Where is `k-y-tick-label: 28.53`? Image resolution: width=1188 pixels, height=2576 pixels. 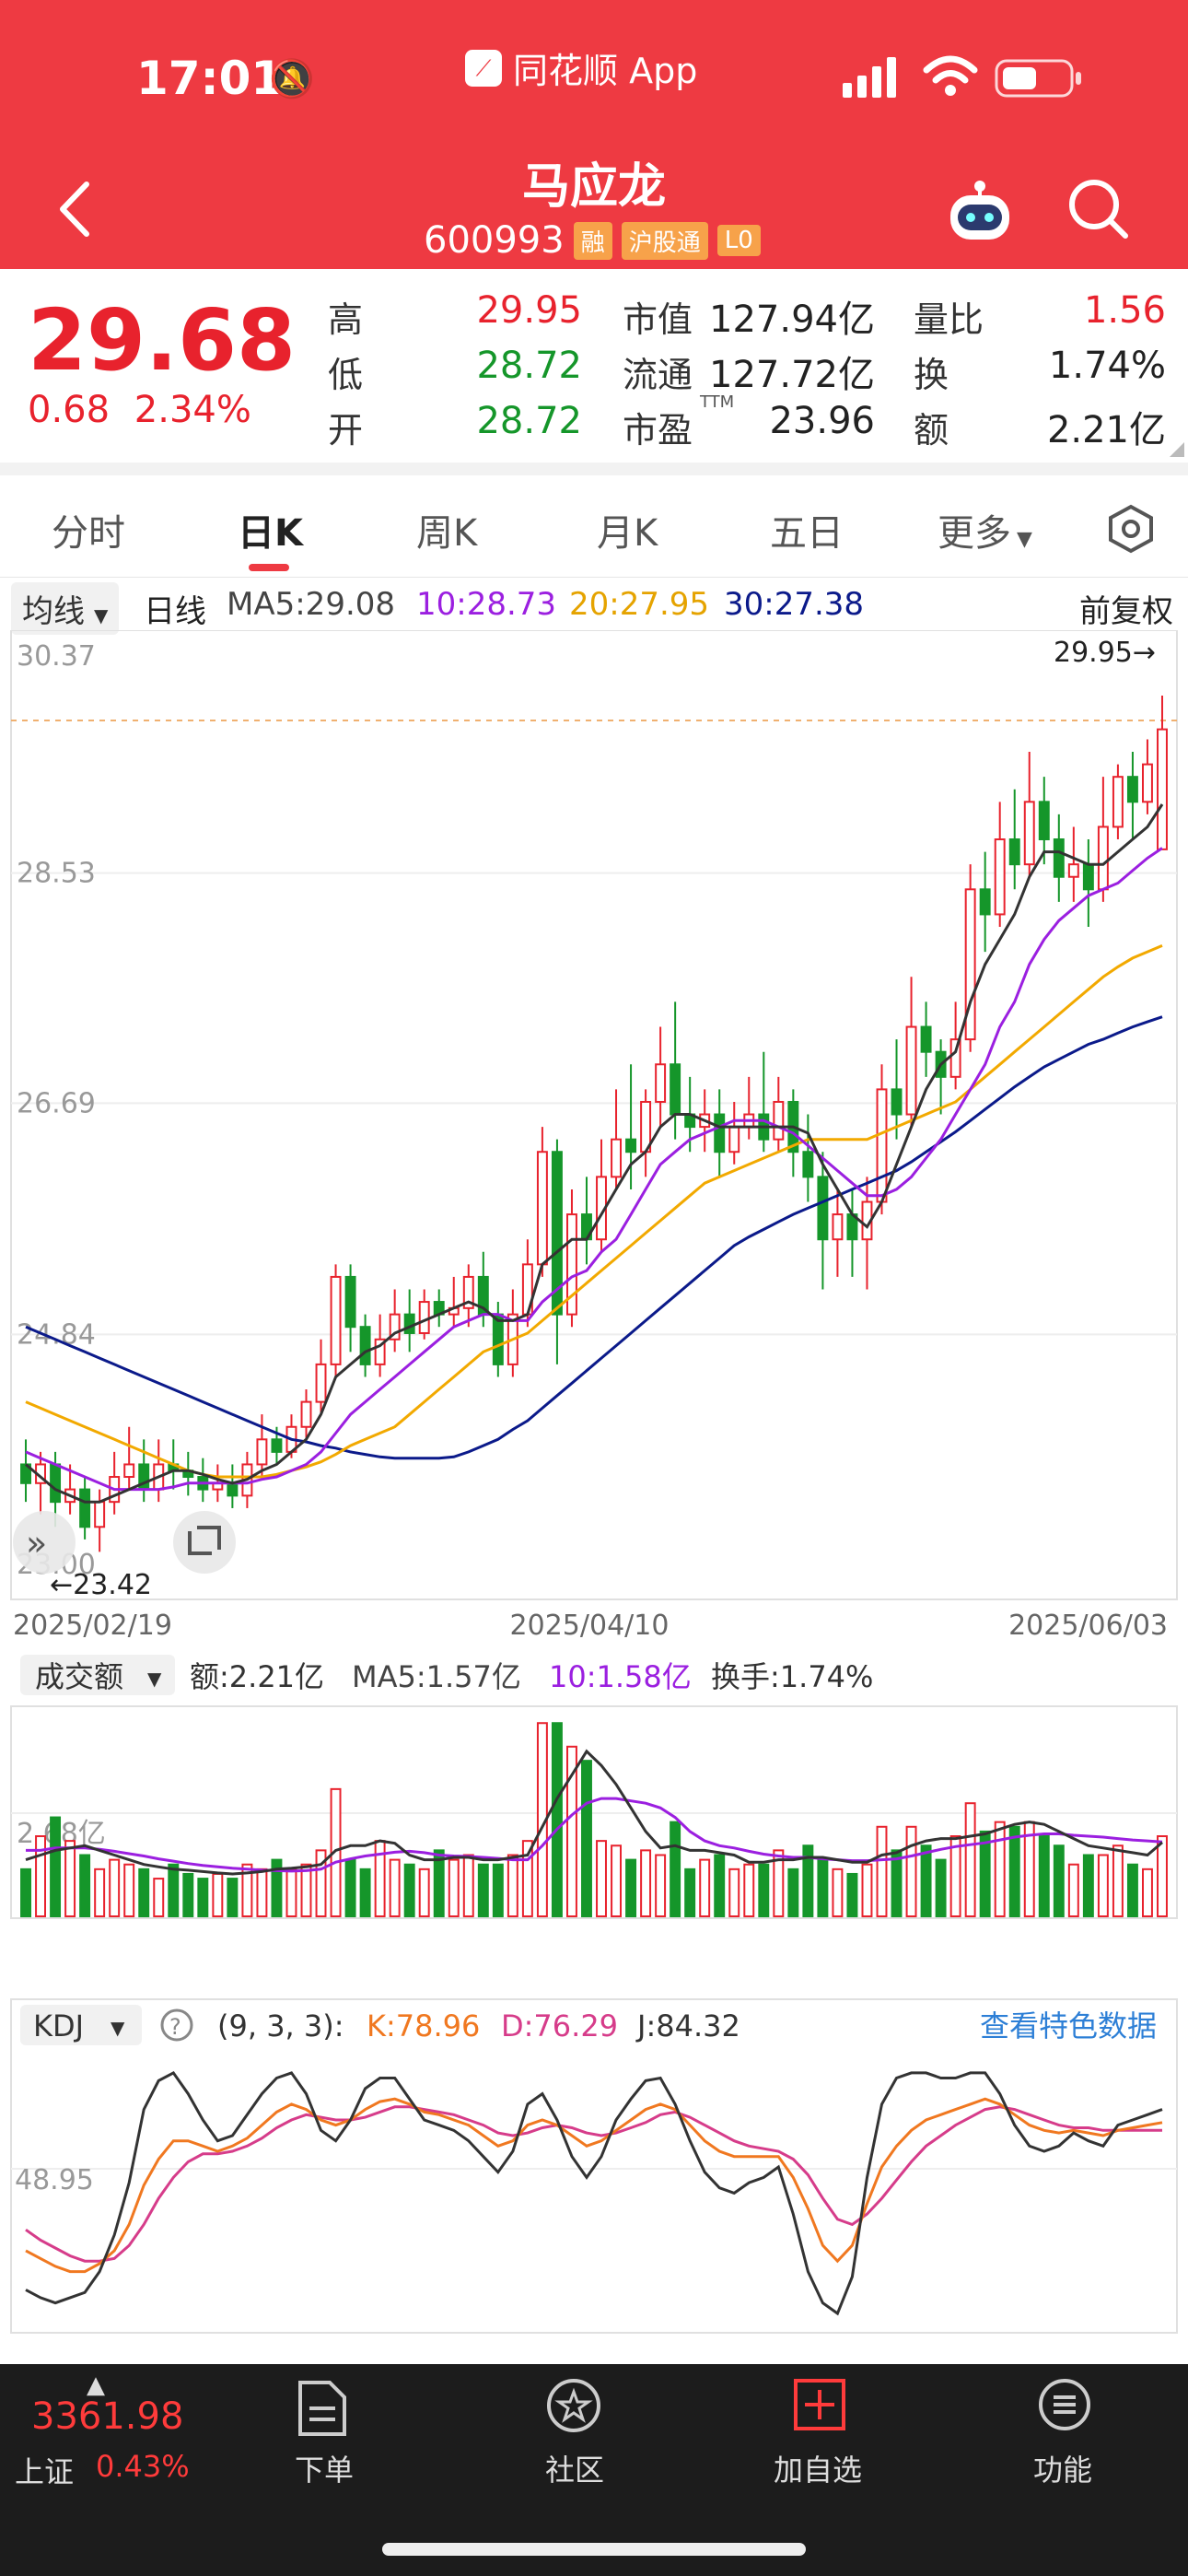
k-y-tick-label: 28.53 is located at coordinates (57, 874).